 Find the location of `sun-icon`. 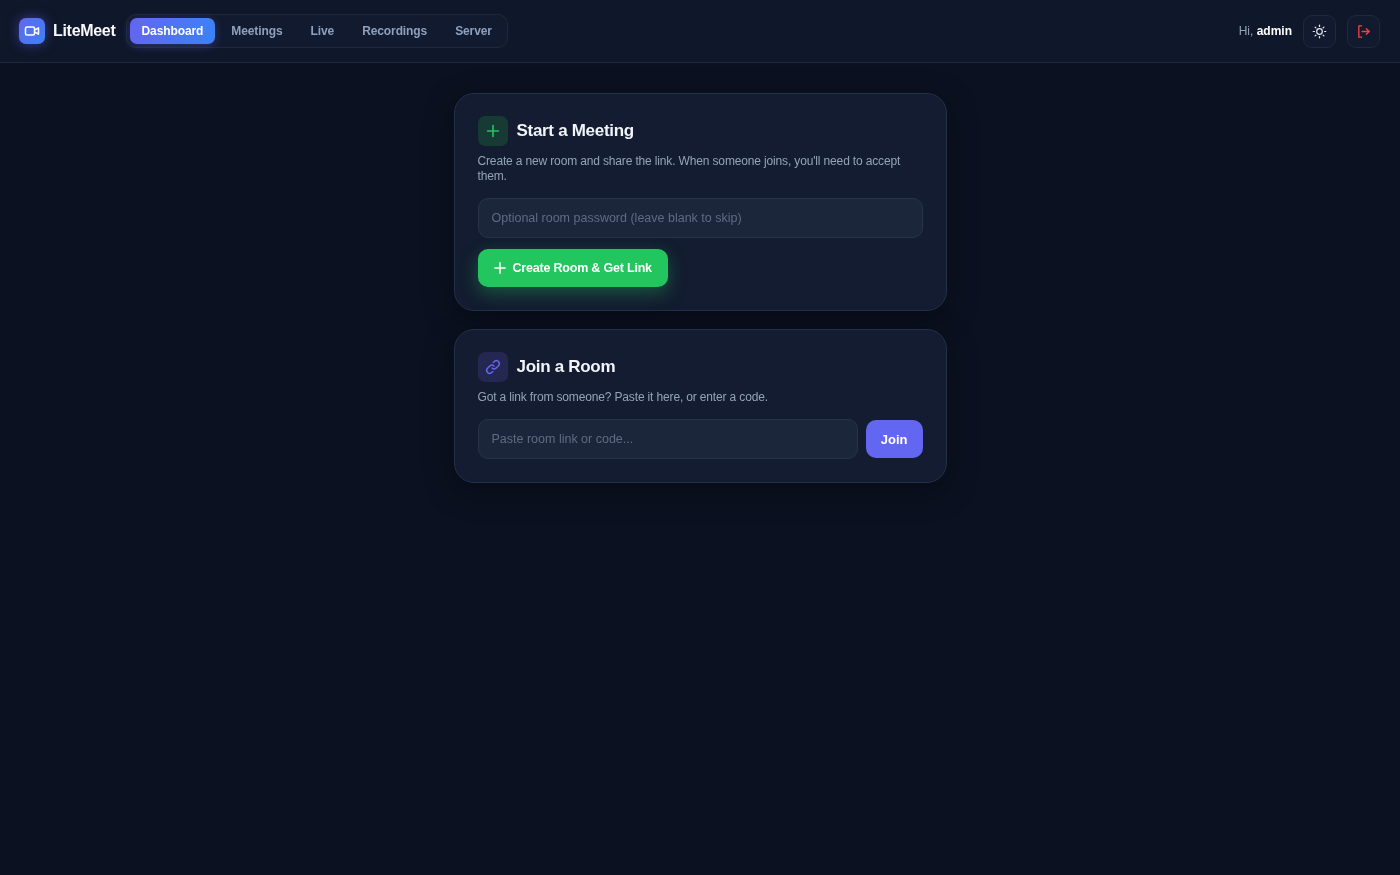

sun-icon is located at coordinates (1319, 31).